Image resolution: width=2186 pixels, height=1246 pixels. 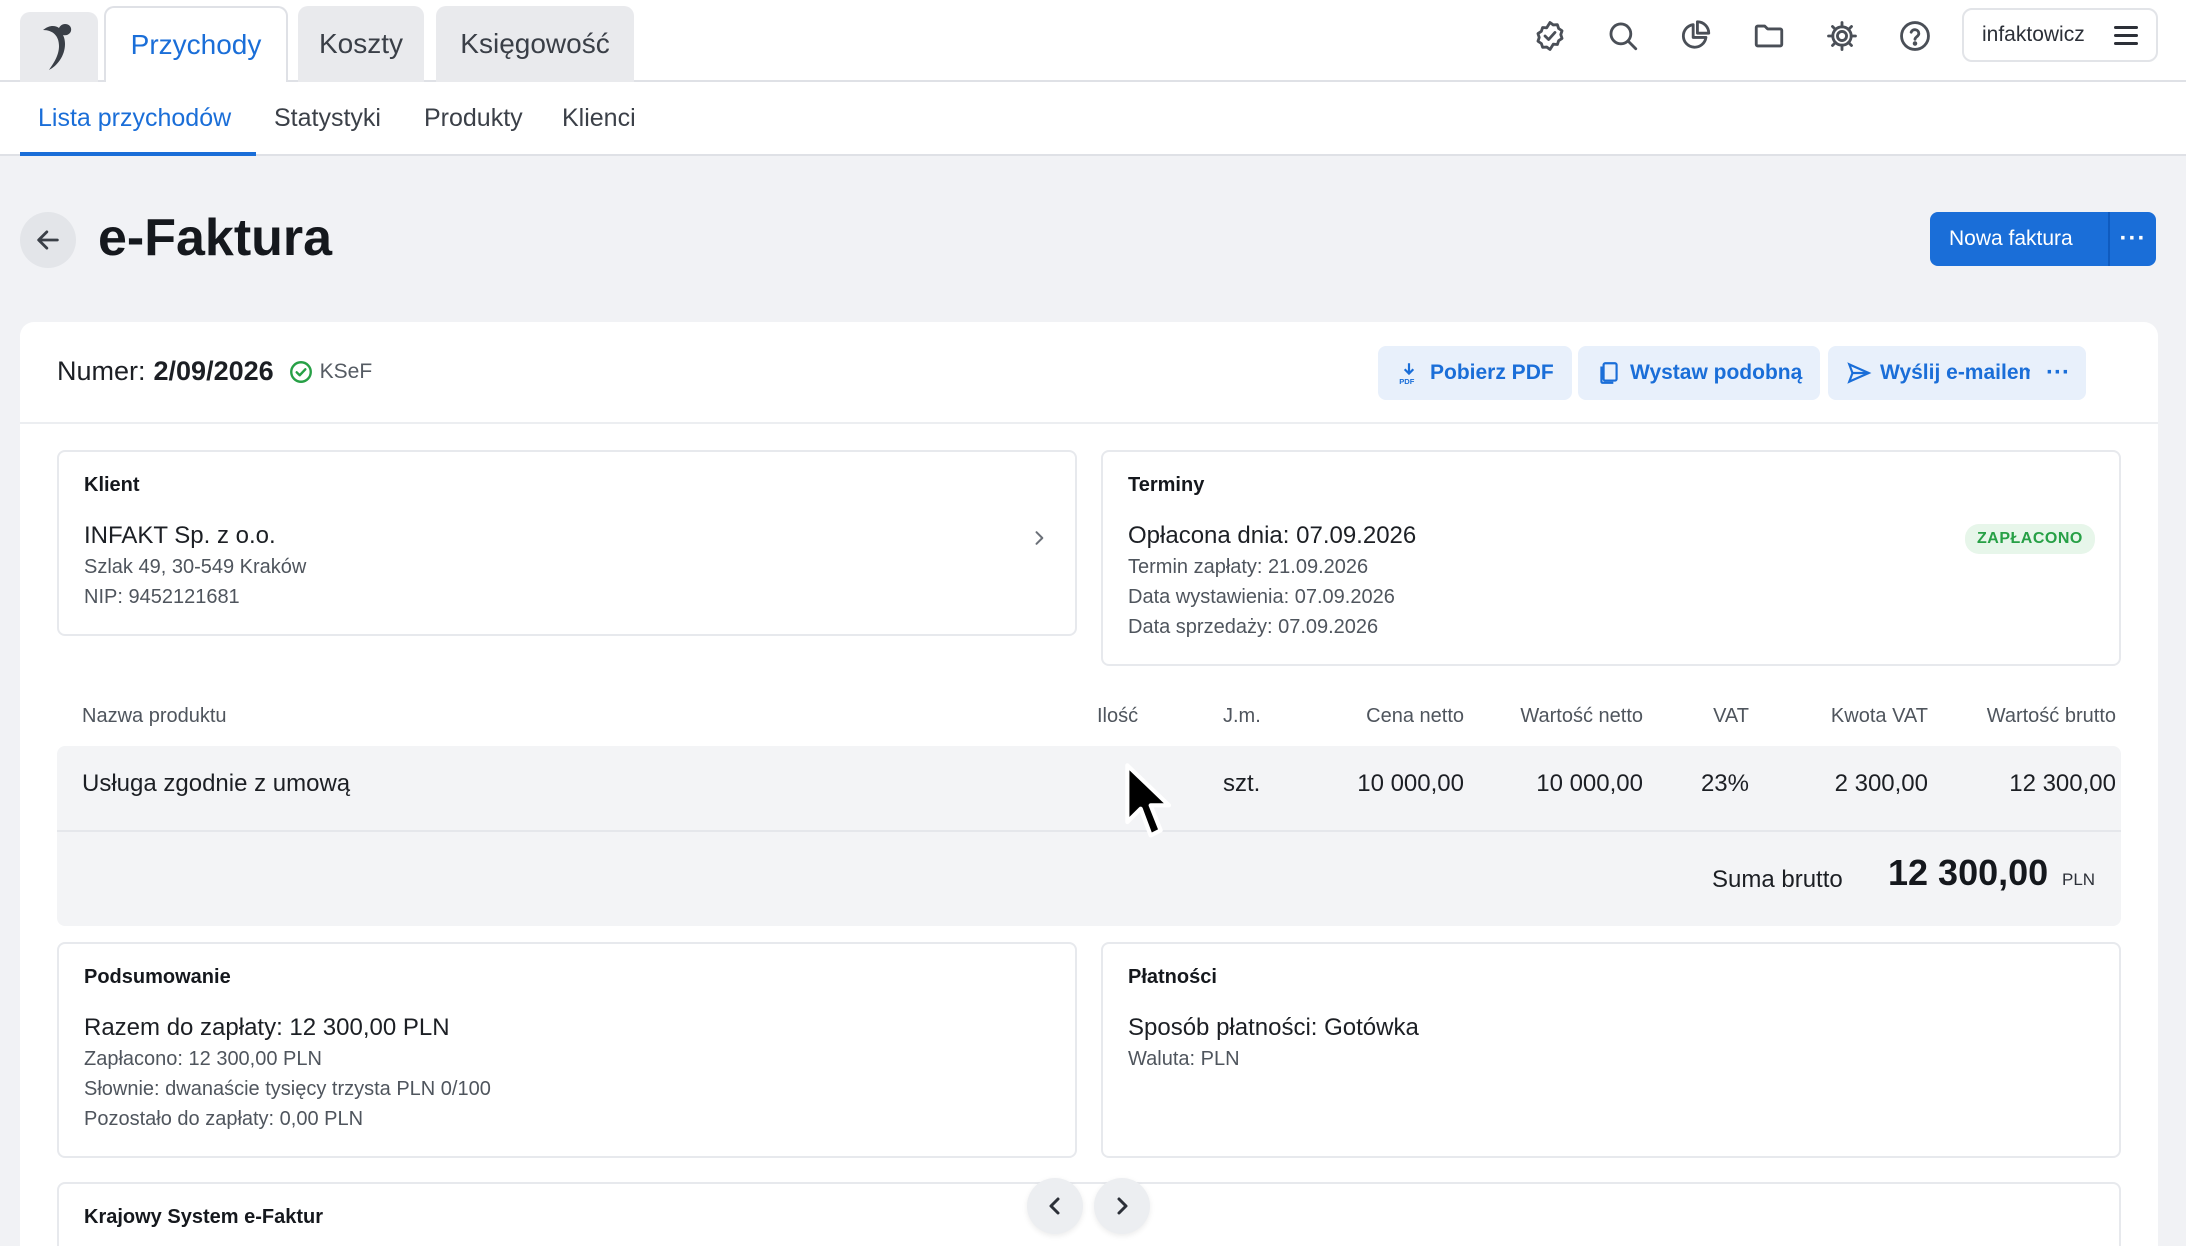 I want to click on sum-gross-currency: PLN, so click(x=2079, y=879).